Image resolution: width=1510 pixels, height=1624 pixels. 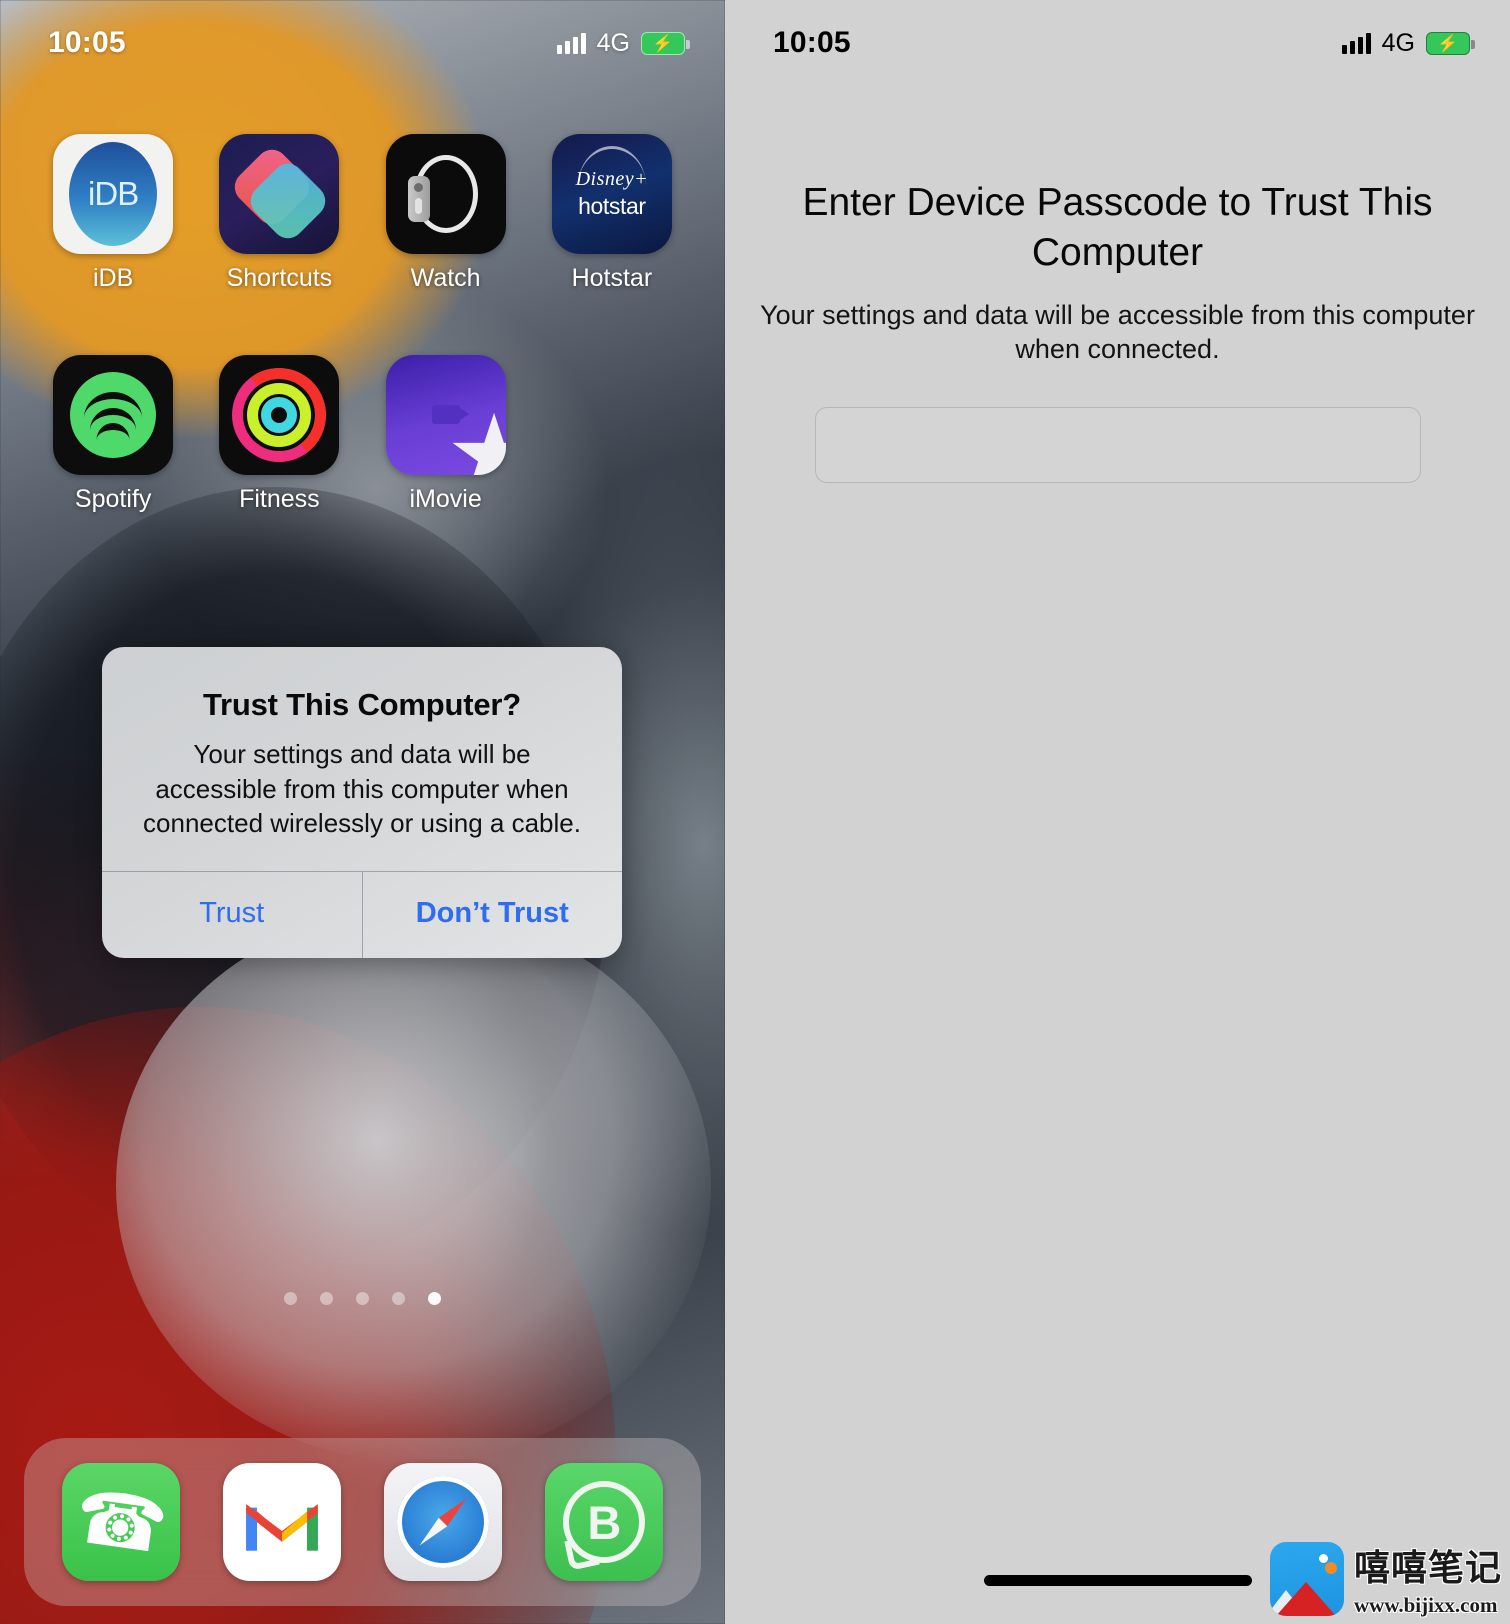 What do you see at coordinates (1306, 1578) in the screenshot?
I see `bijixx-logo-icon` at bounding box center [1306, 1578].